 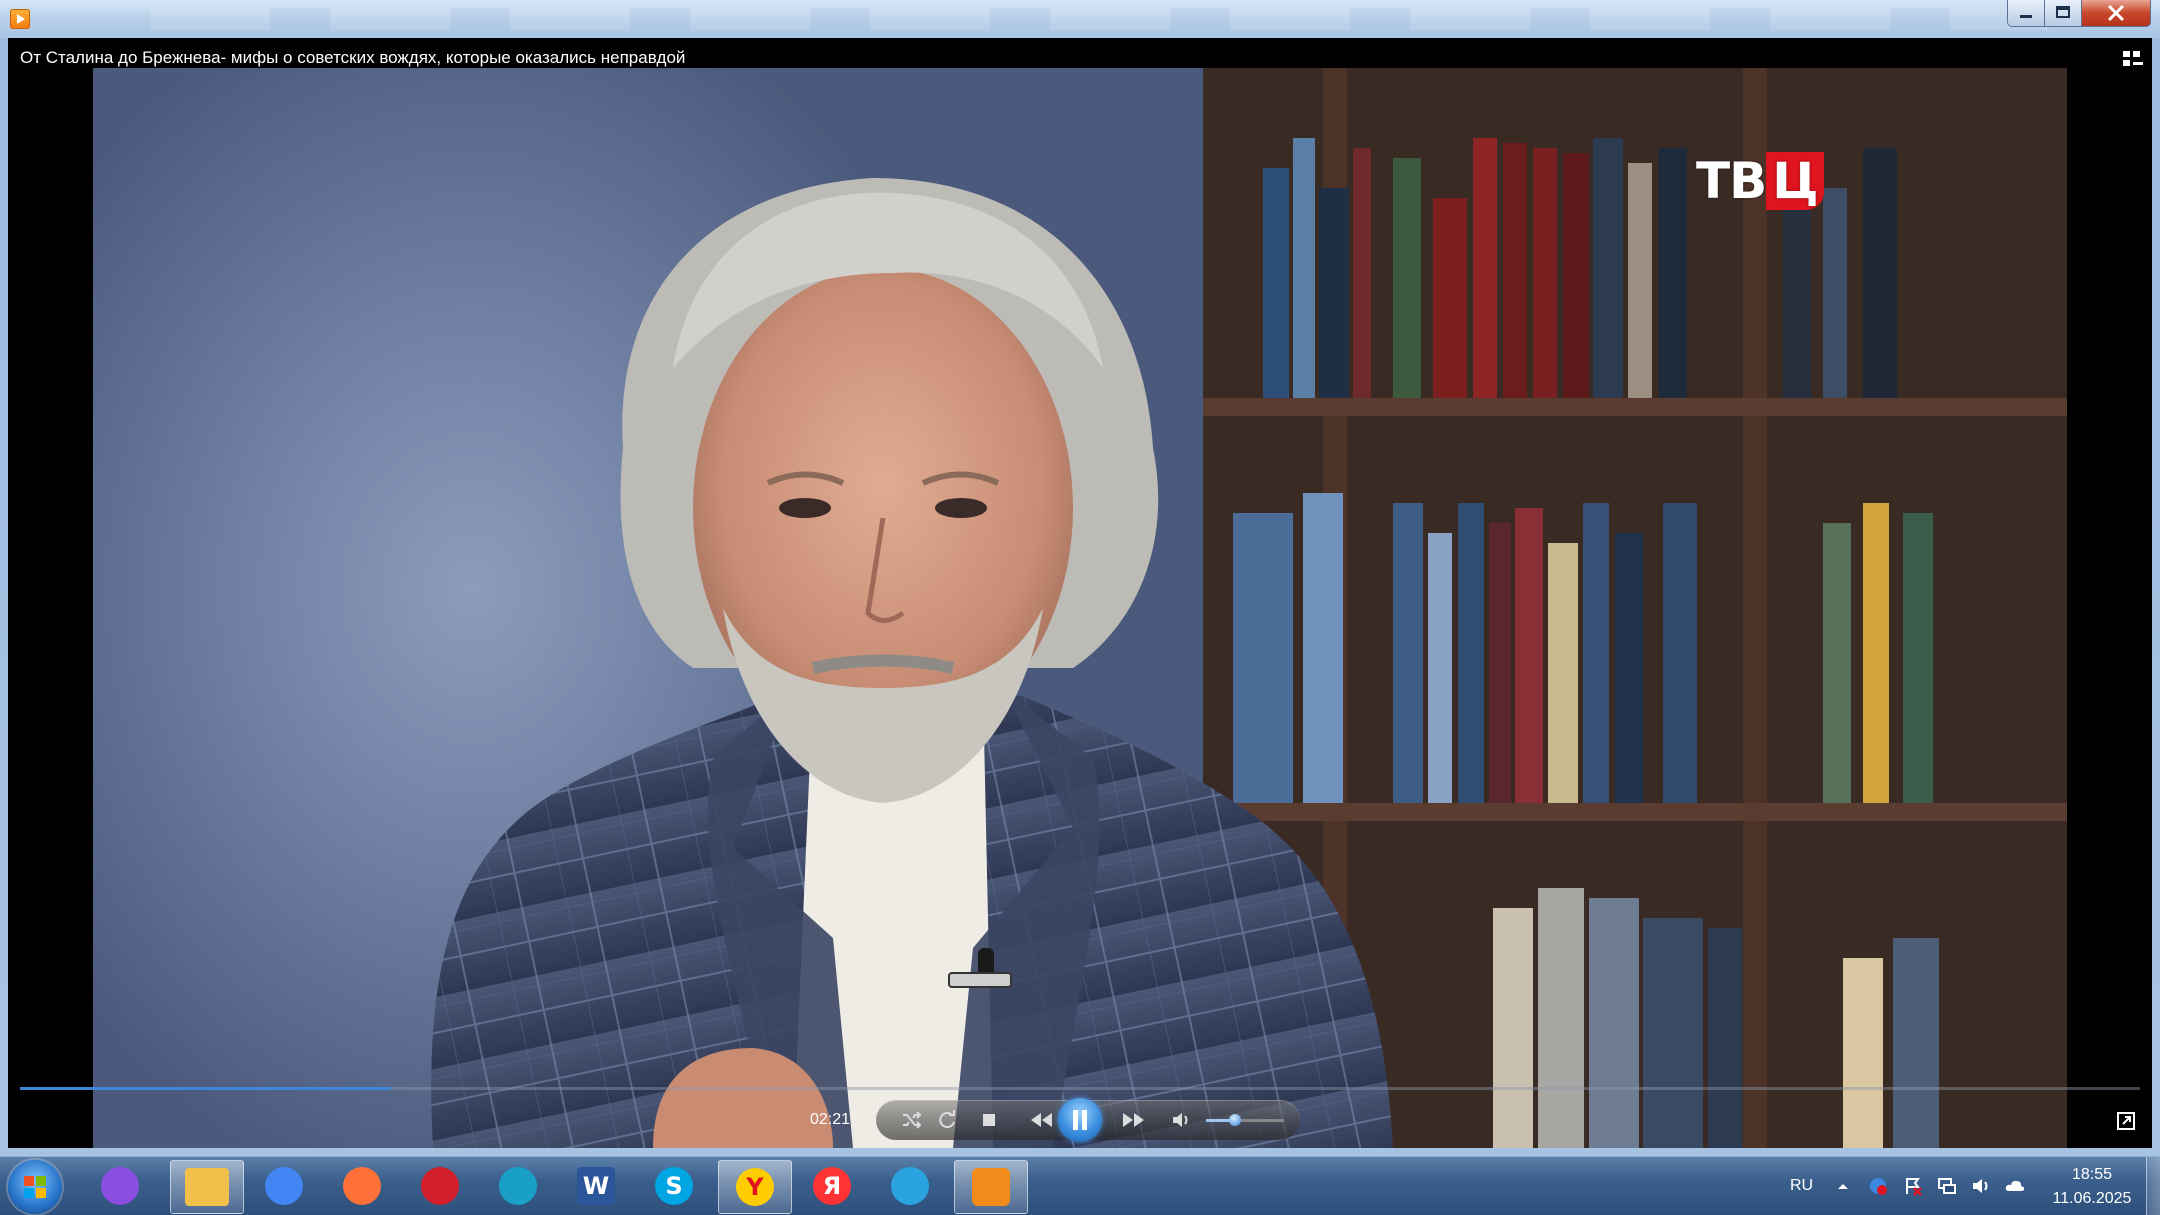 I want to click on rewind-button, so click(x=1041, y=1120).